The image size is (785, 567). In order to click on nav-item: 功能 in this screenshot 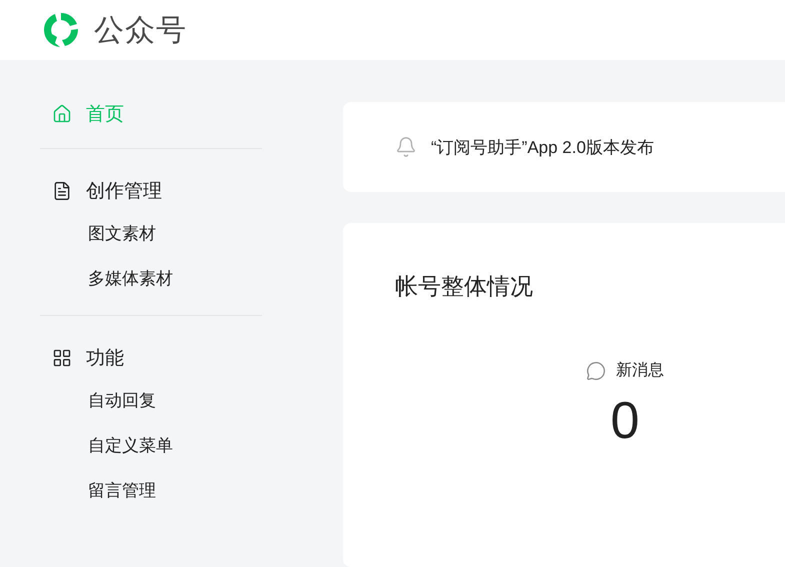, I will do `click(151, 358)`.